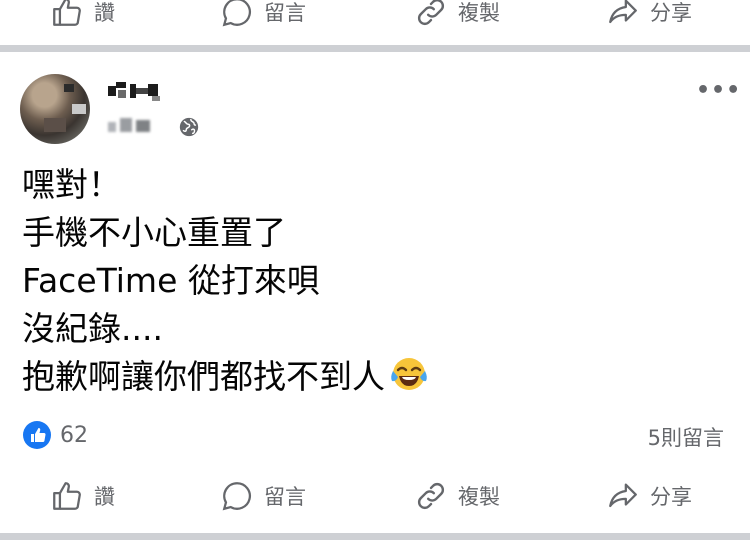 The image size is (750, 540). What do you see at coordinates (71, 184) in the screenshot?
I see `post-line-1: 嘿對！` at bounding box center [71, 184].